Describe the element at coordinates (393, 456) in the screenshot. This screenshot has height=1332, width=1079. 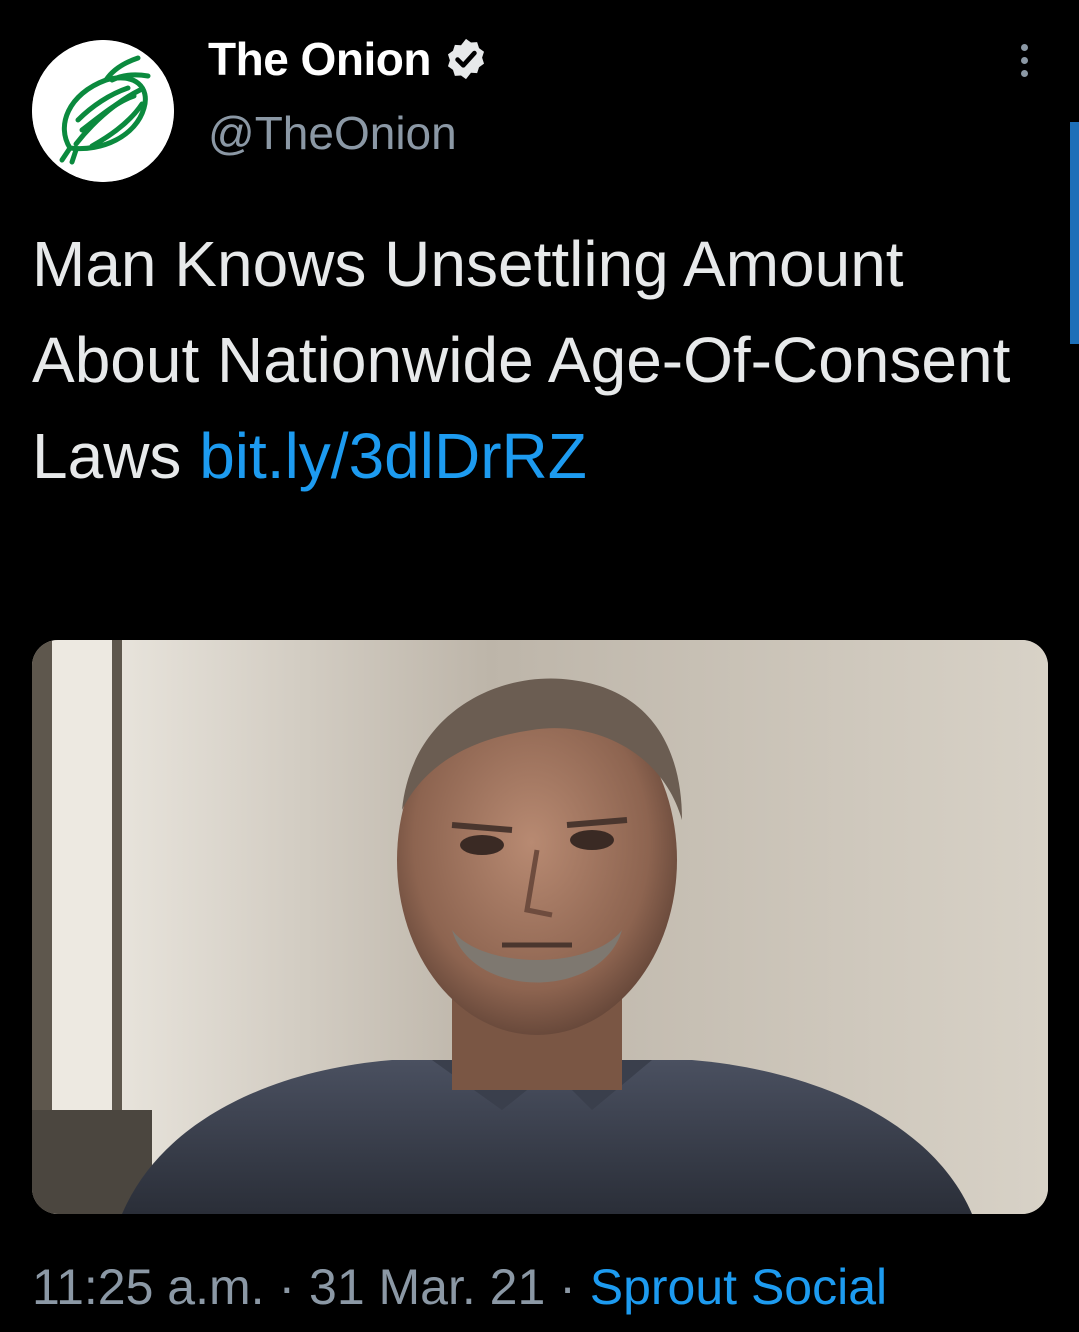
I see `tweet-link: bit.ly/3dlDrRZ` at that location.